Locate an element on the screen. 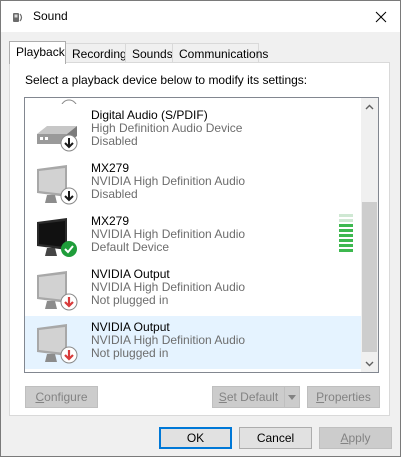  properties-button: Properties is located at coordinates (343, 397).